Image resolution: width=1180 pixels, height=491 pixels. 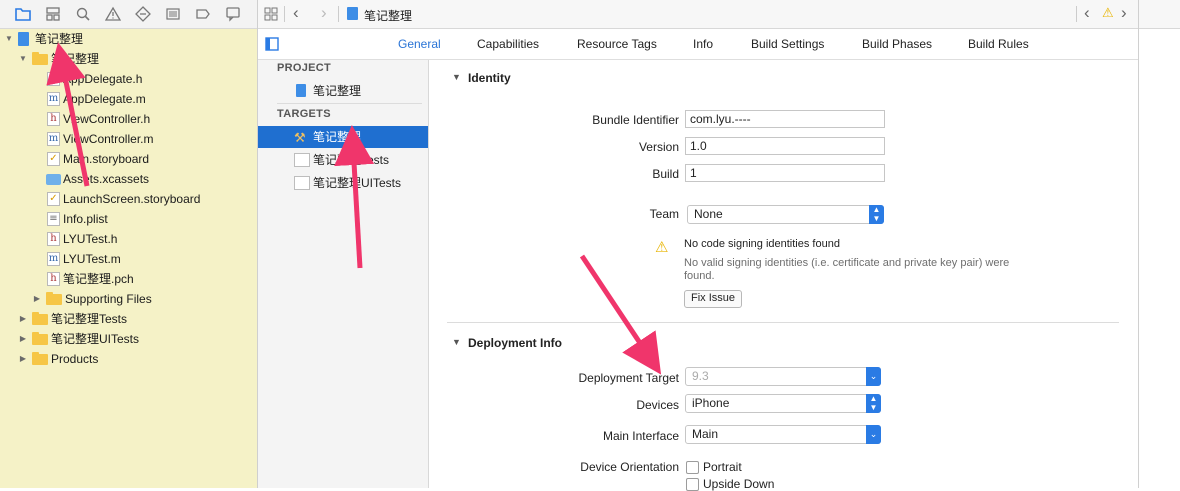 What do you see at coordinates (705, 434) in the screenshot?
I see `main-interface-value: Main` at bounding box center [705, 434].